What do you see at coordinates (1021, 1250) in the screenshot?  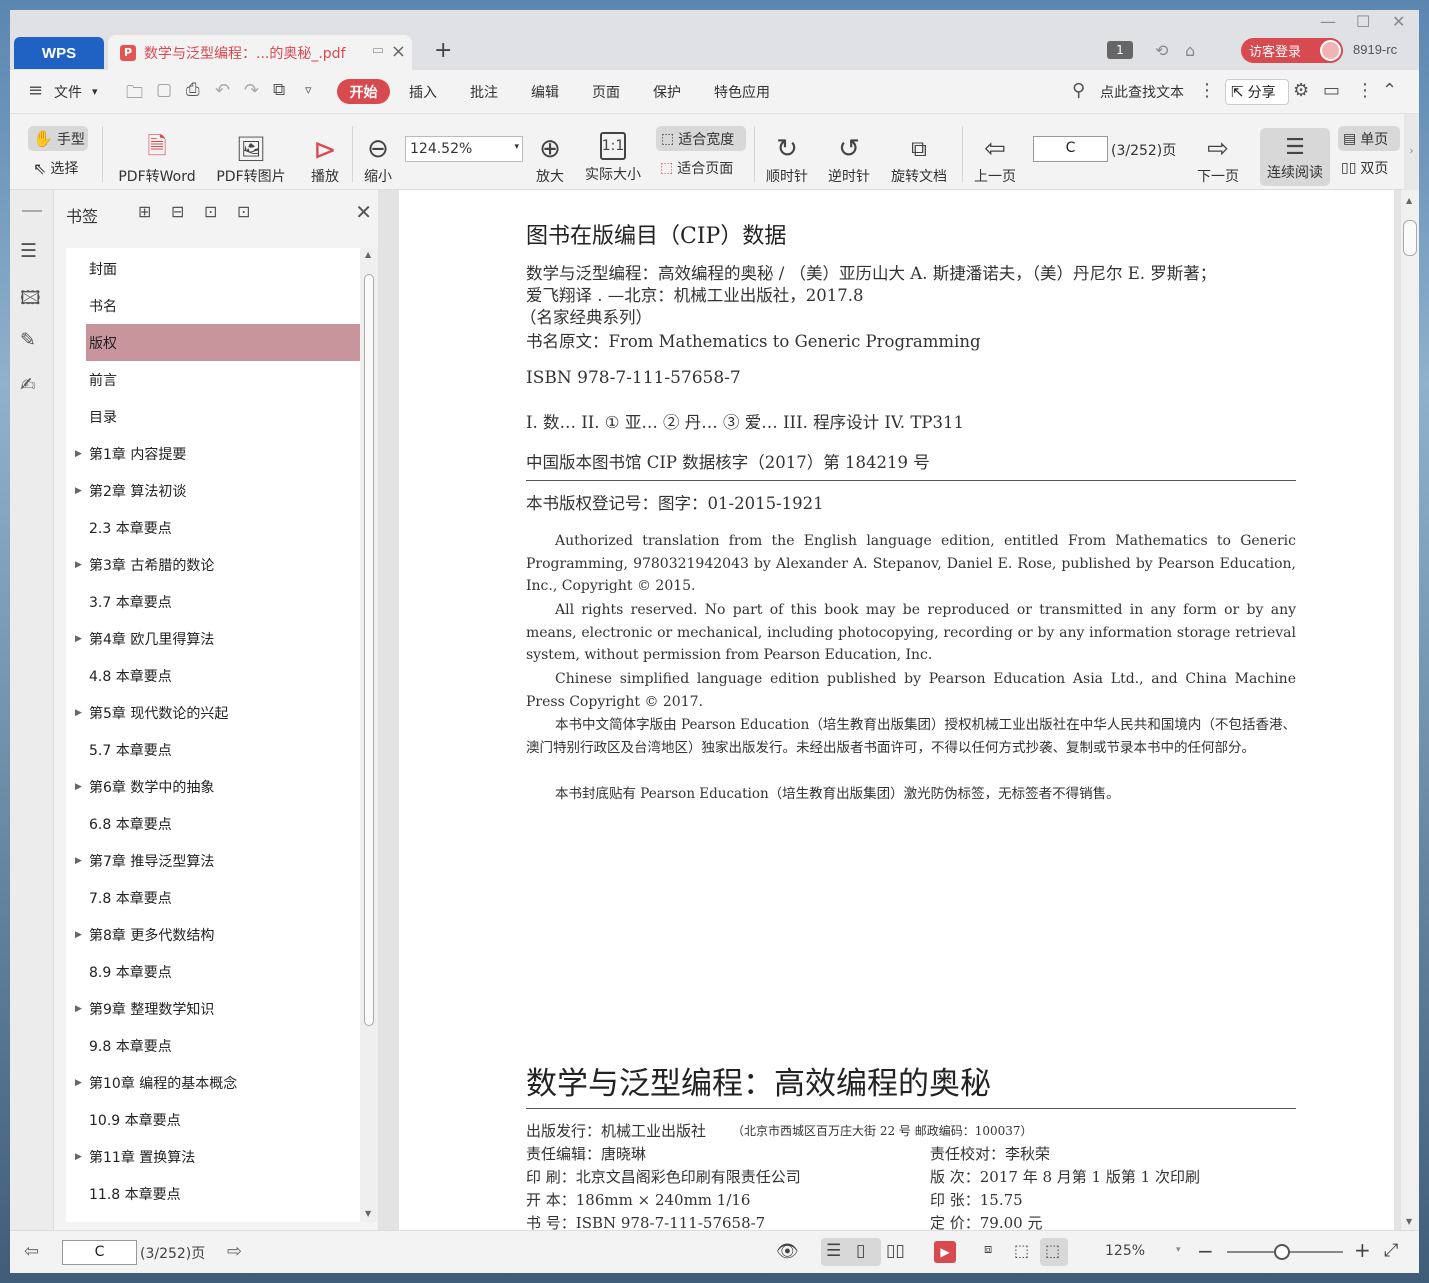 I see `fit-page-icon: ⬚` at bounding box center [1021, 1250].